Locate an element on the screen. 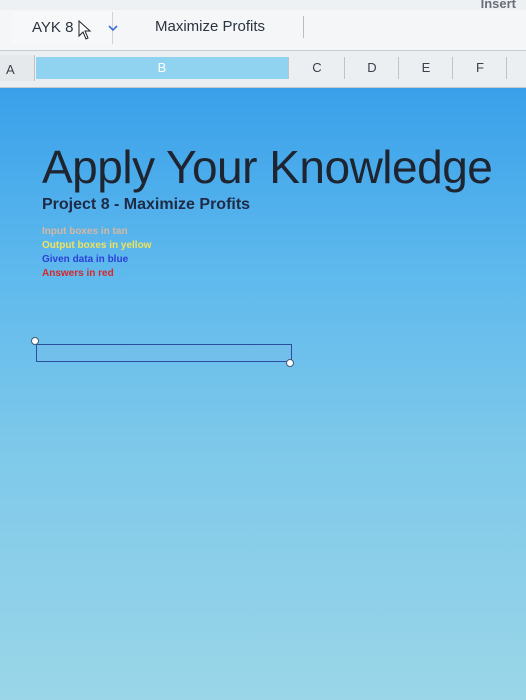 This screenshot has height=700, width=526. selected-shape is located at coordinates (164, 353).